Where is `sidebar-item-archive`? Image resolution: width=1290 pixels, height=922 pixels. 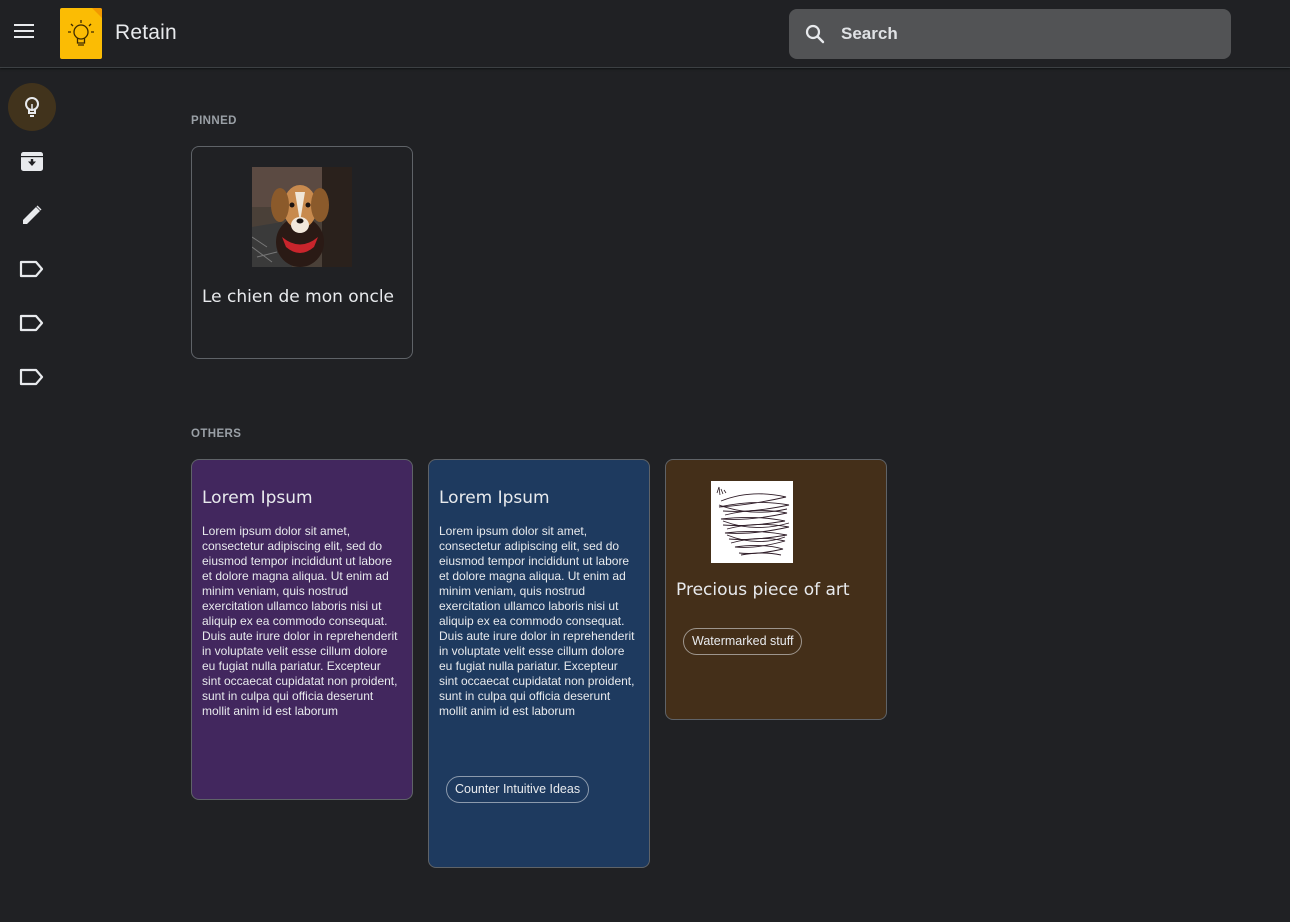
sidebar-item-archive is located at coordinates (32, 161).